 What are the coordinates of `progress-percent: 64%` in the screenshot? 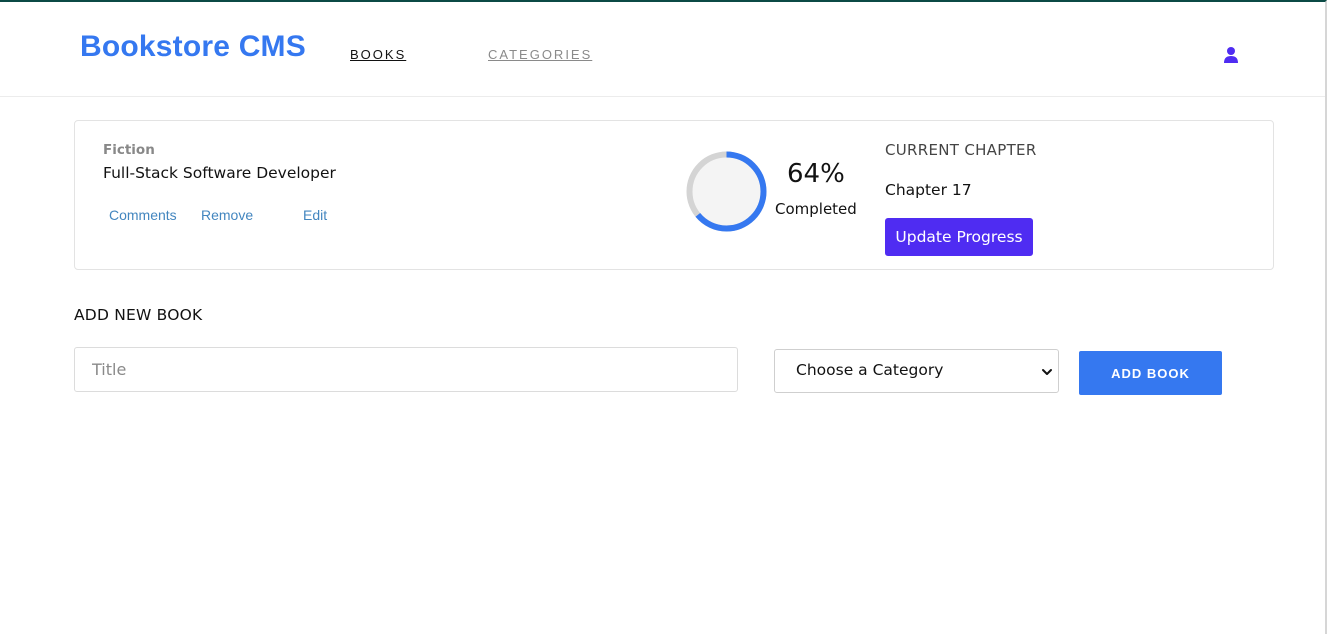 It's located at (816, 174).